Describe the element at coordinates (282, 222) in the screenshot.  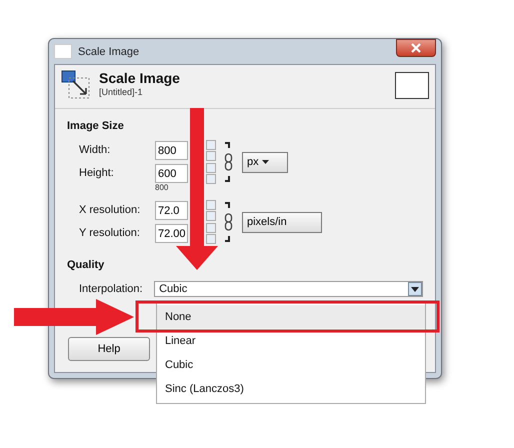
I see `unit-dropdown: pixels/in` at that location.